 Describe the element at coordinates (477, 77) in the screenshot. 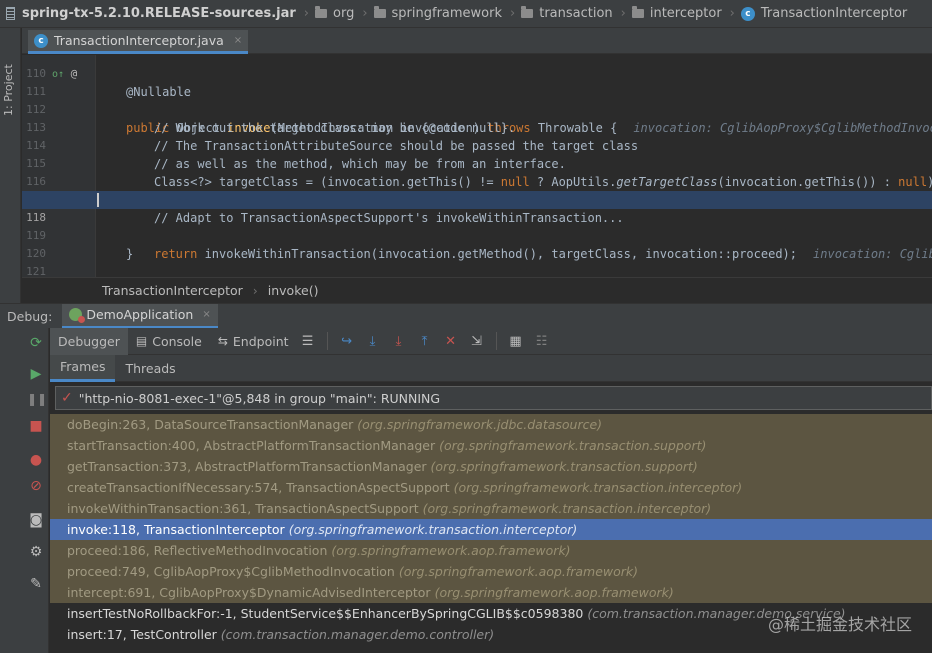

I see `code-line: 110 @Nullable` at that location.